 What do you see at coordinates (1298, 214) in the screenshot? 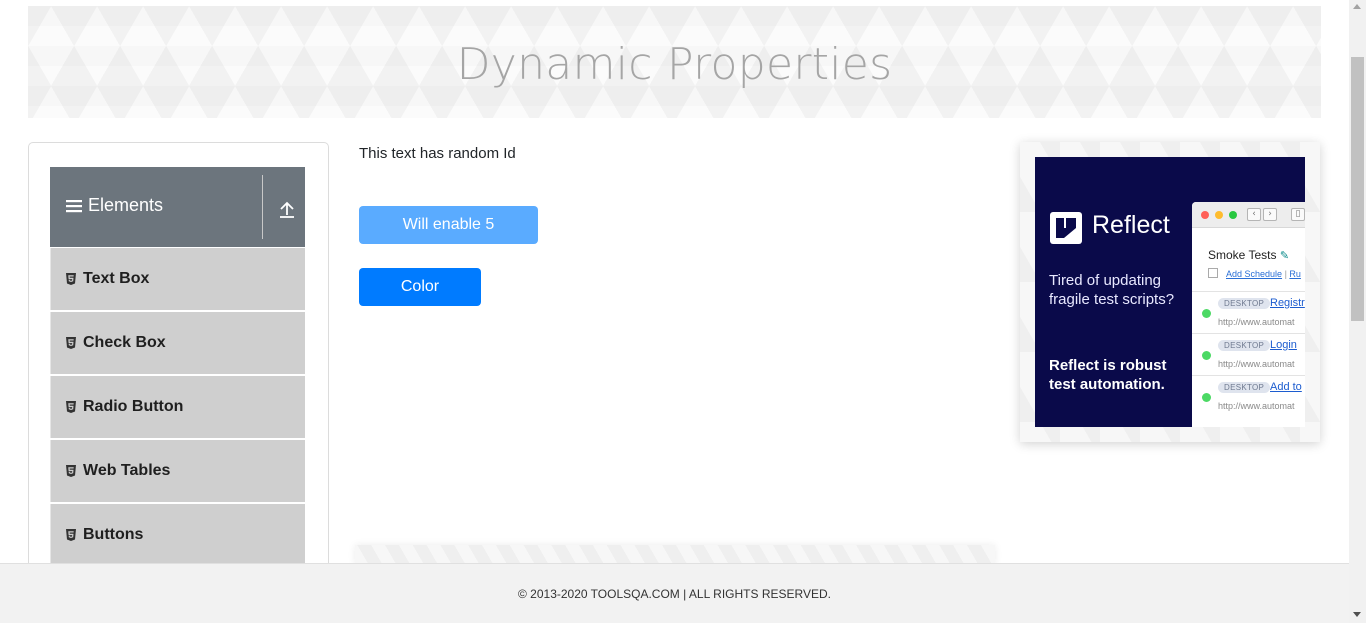
I see `sidebar-toggle-icon: ▯` at bounding box center [1298, 214].